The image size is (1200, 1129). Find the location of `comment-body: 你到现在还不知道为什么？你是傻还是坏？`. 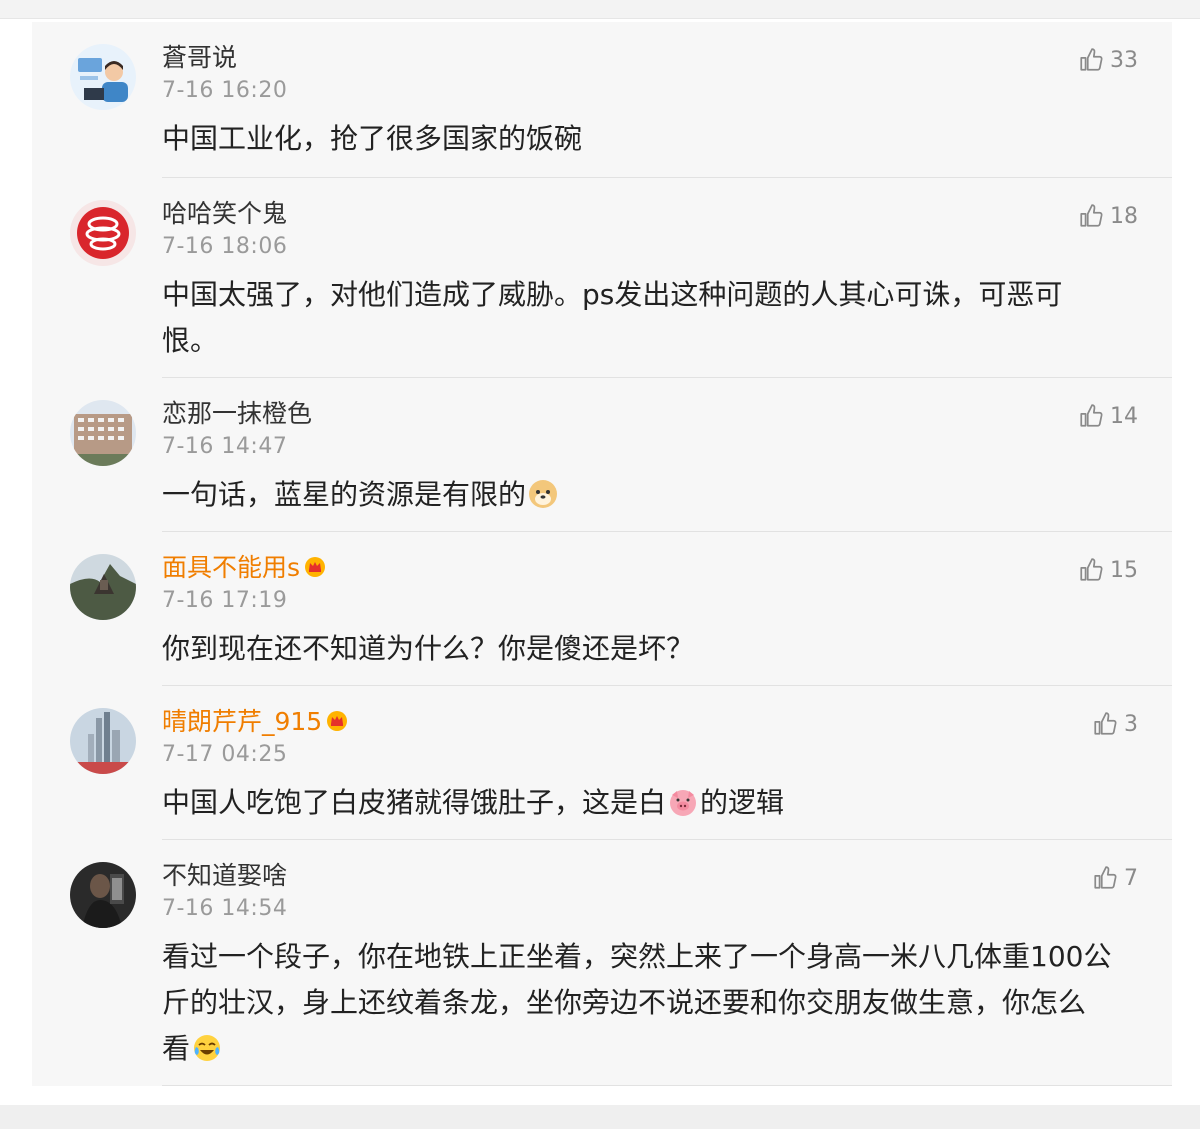

comment-body: 你到现在还不知道为什么？你是傻还是坏？ is located at coordinates (428, 648).